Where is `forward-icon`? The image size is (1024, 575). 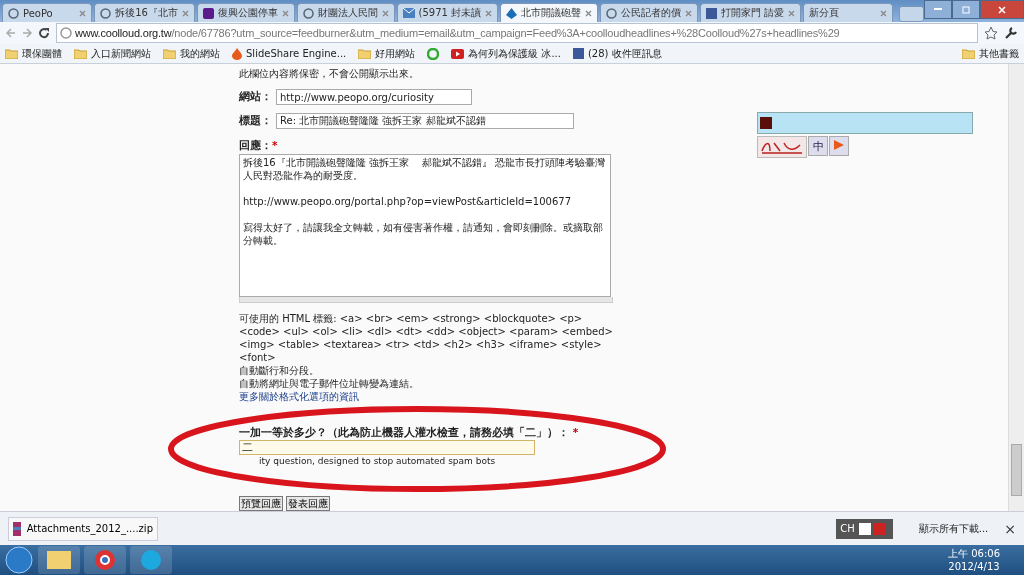
forward-icon is located at coordinates (27, 33).